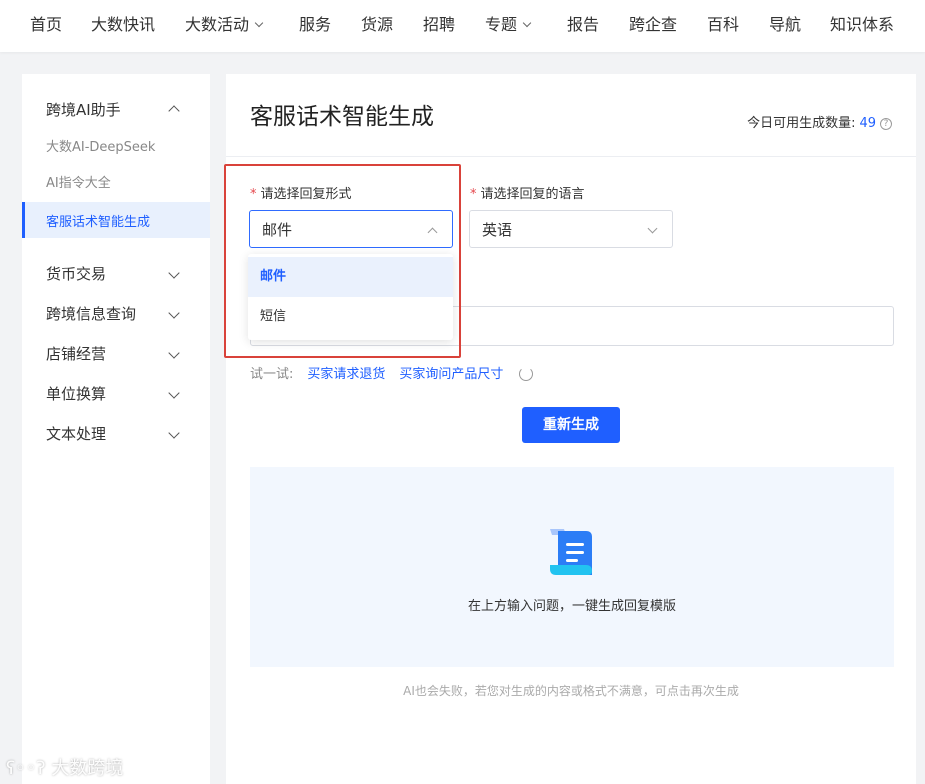  Describe the element at coordinates (272, 374) in the screenshot. I see `try-label: 试一试:` at that location.